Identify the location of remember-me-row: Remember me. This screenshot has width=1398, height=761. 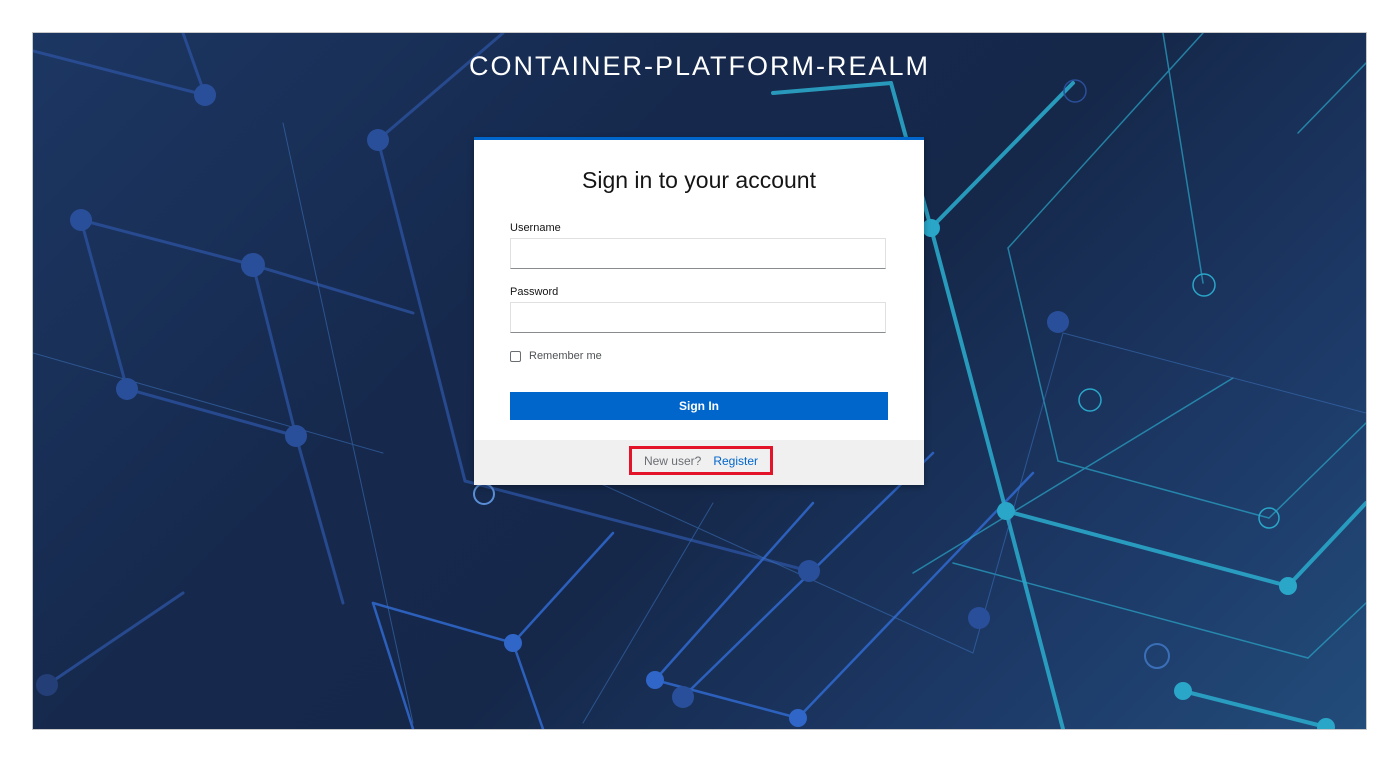
(556, 356).